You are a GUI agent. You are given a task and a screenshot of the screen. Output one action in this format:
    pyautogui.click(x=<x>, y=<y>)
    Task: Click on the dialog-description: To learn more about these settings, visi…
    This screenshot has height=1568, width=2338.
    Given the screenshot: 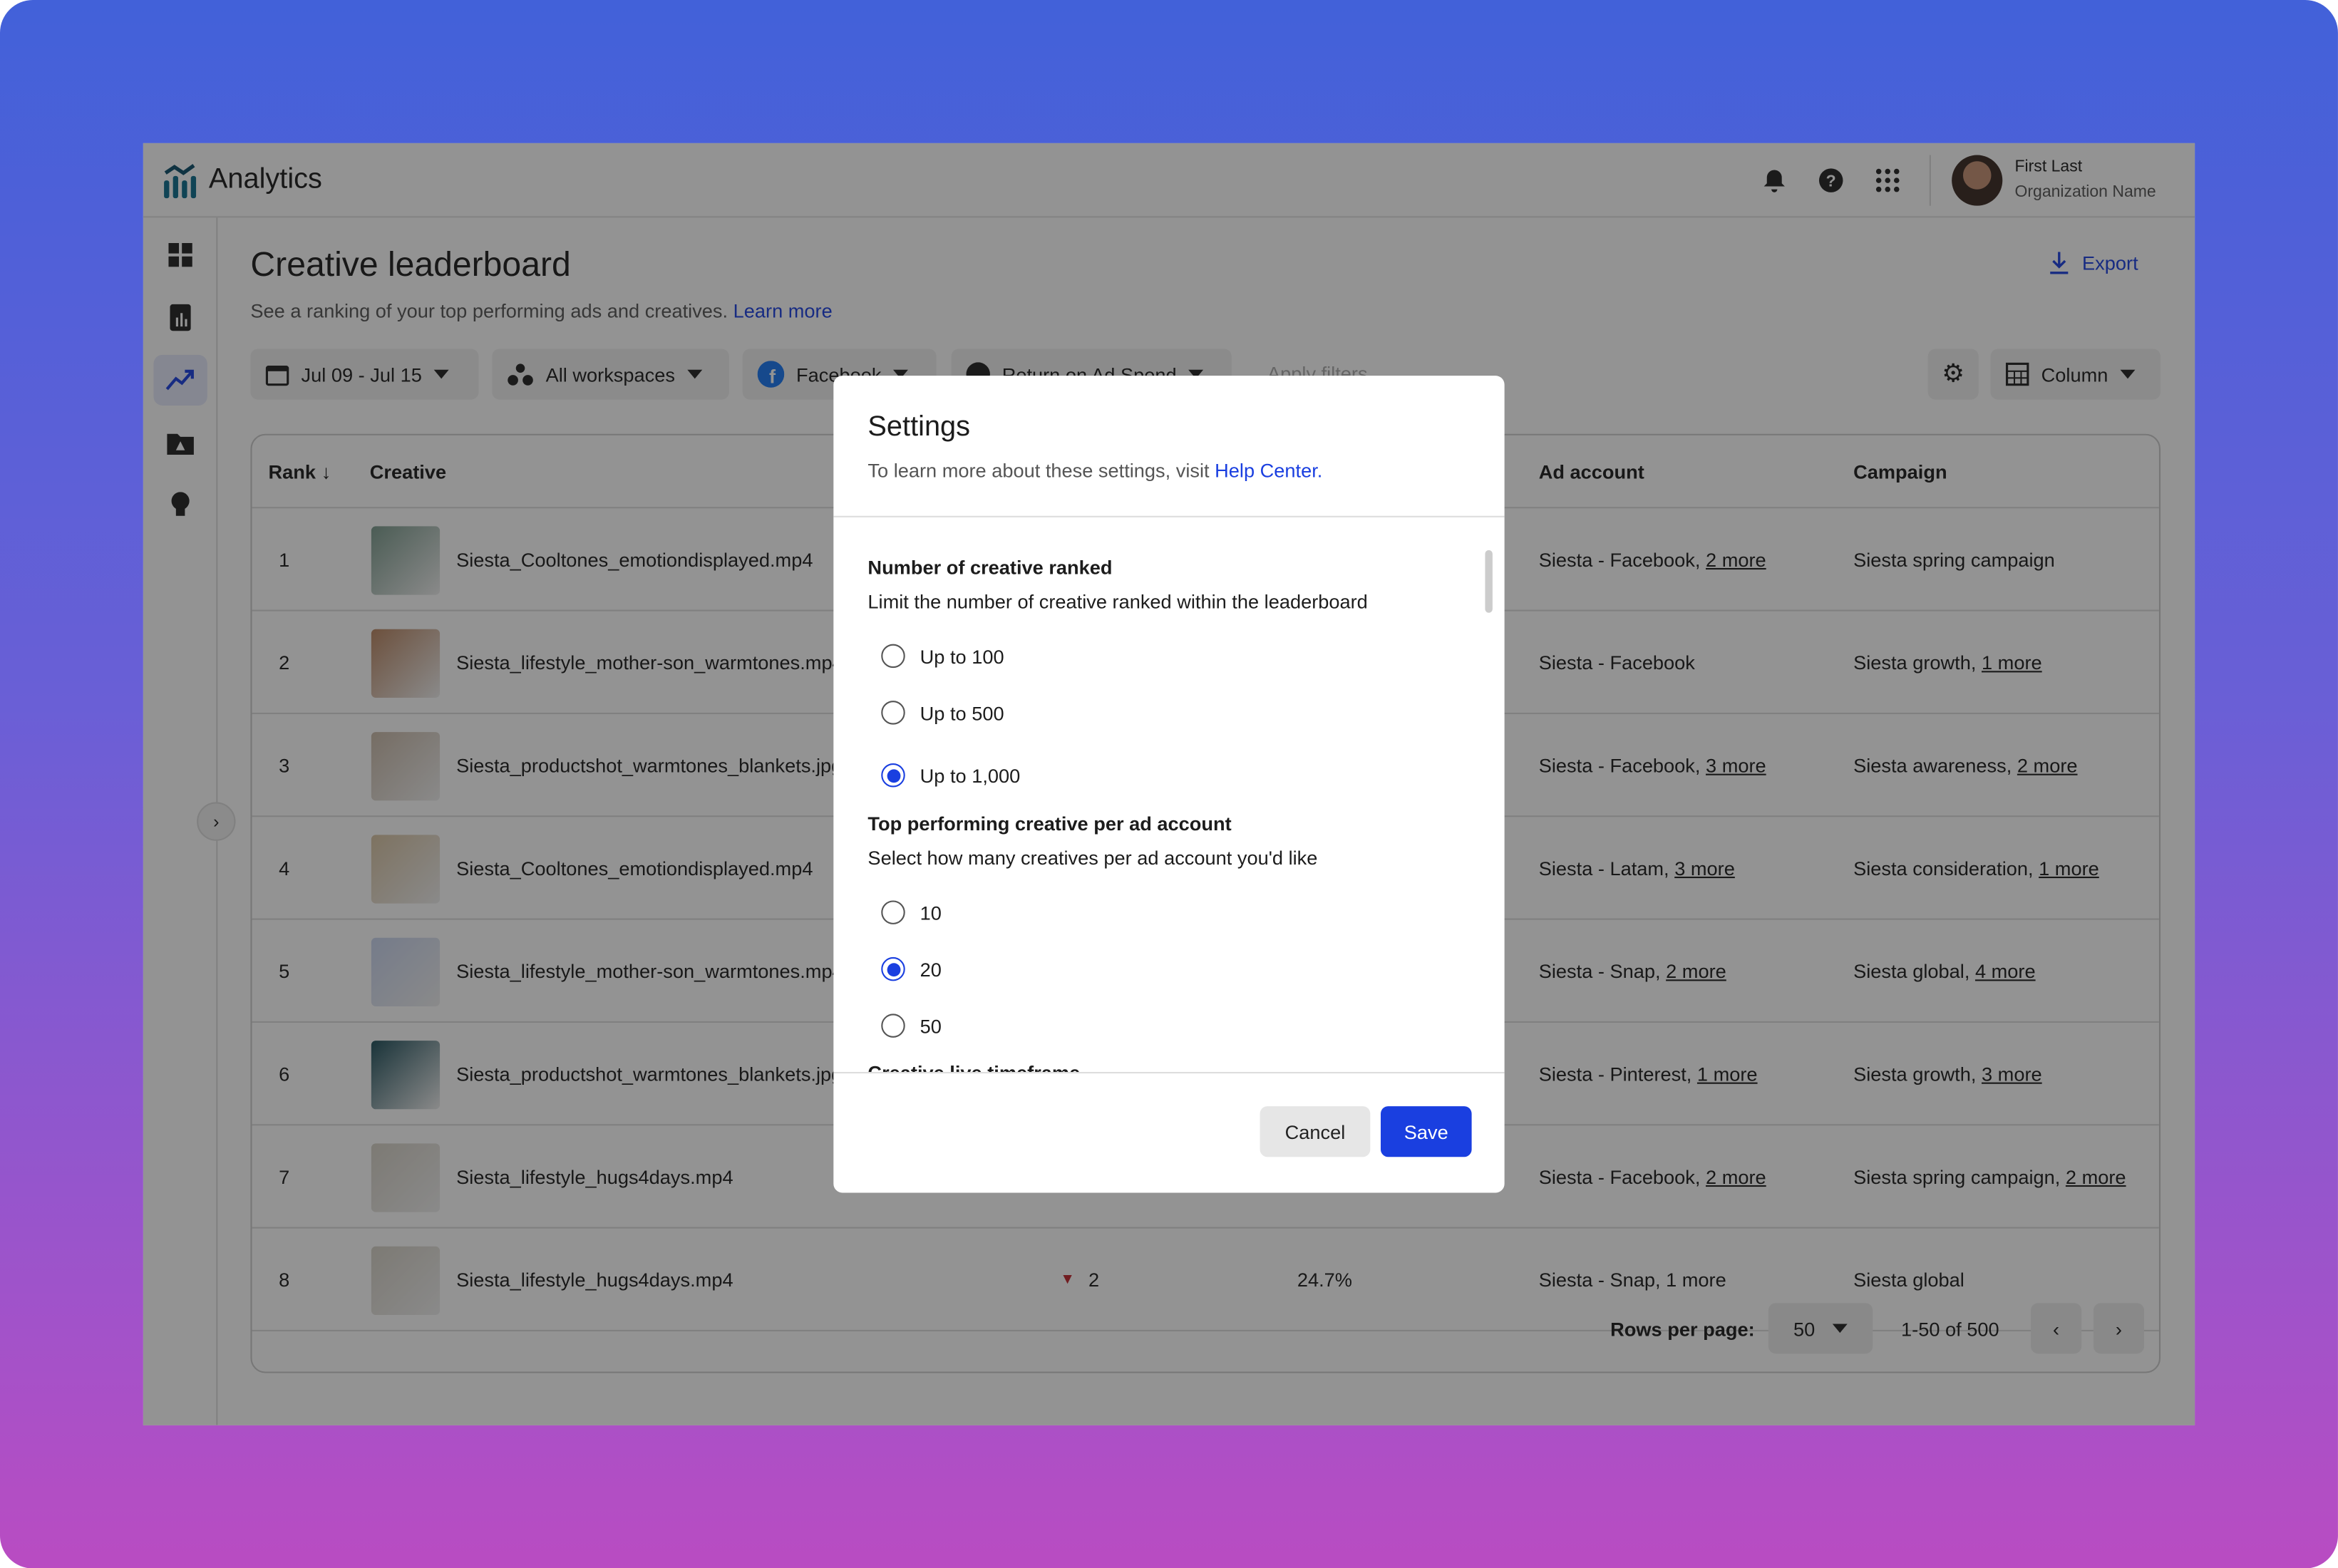 What is the action you would take?
    pyautogui.click(x=1041, y=471)
    